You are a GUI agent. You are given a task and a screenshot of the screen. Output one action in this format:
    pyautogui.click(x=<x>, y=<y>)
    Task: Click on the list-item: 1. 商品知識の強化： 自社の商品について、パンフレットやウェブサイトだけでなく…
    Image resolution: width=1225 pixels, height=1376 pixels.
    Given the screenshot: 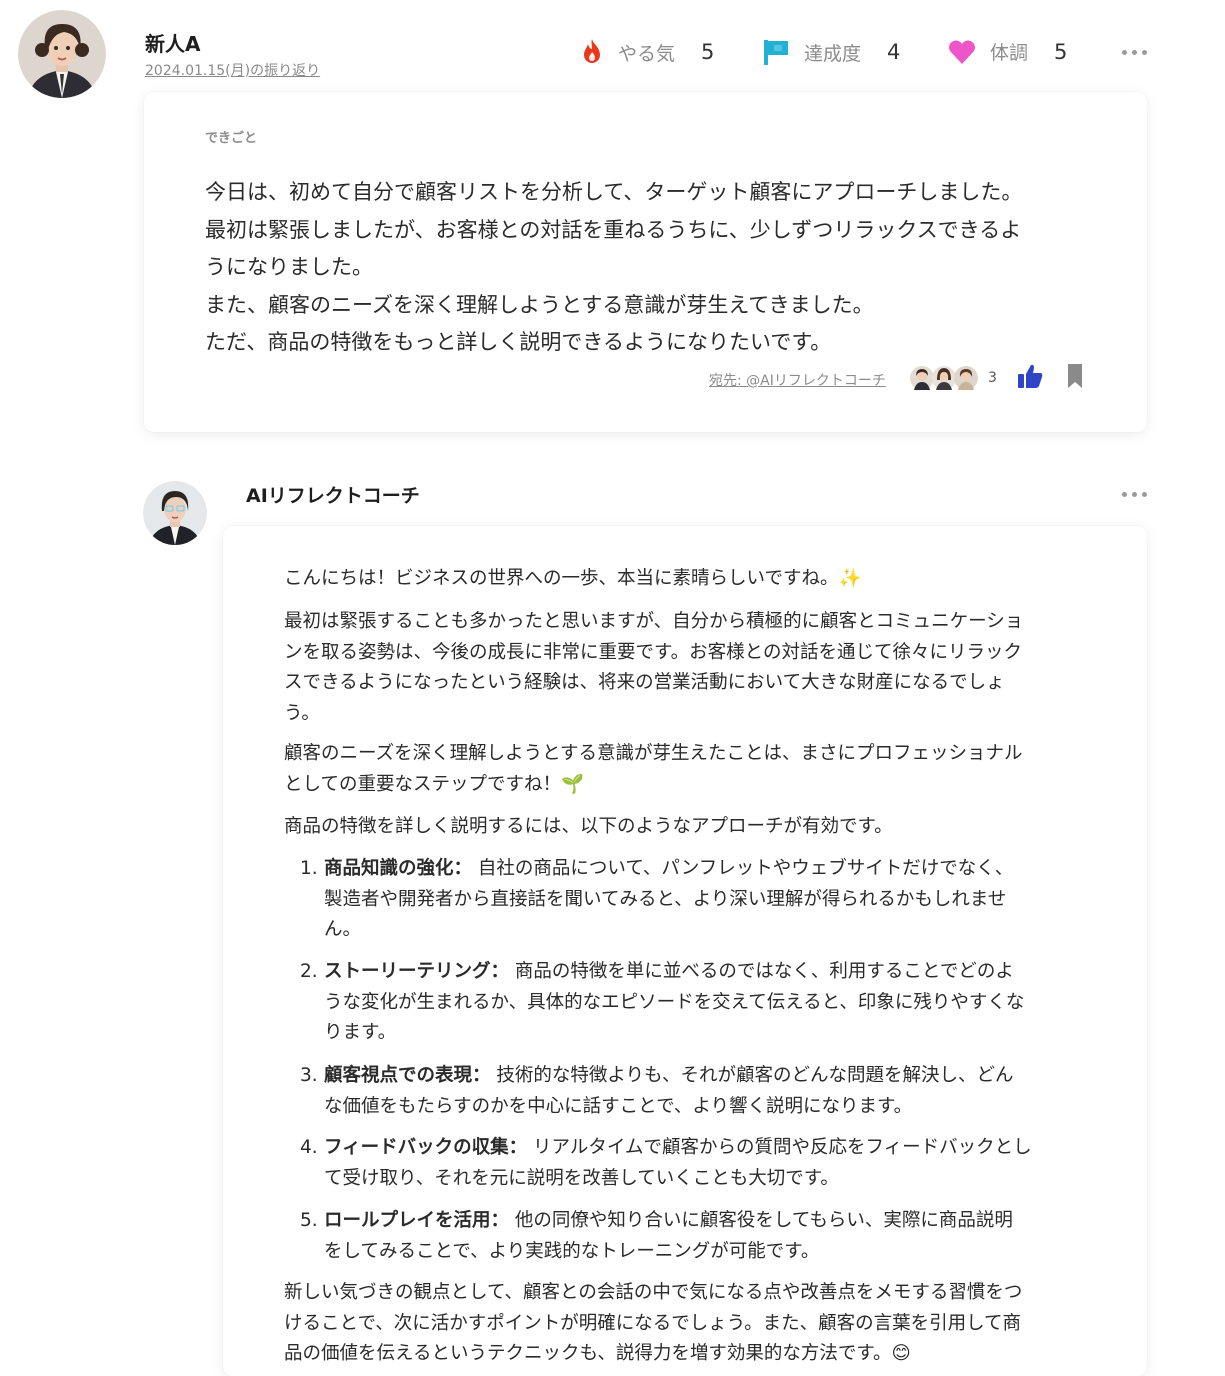 What is the action you would take?
    pyautogui.click(x=702, y=900)
    